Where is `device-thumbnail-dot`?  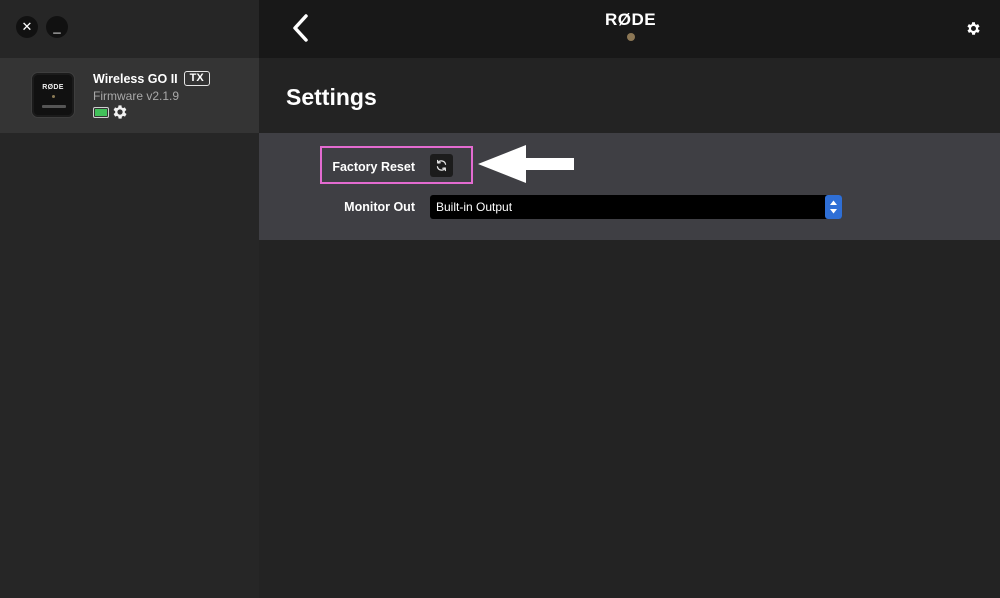 device-thumbnail-dot is located at coordinates (53, 96).